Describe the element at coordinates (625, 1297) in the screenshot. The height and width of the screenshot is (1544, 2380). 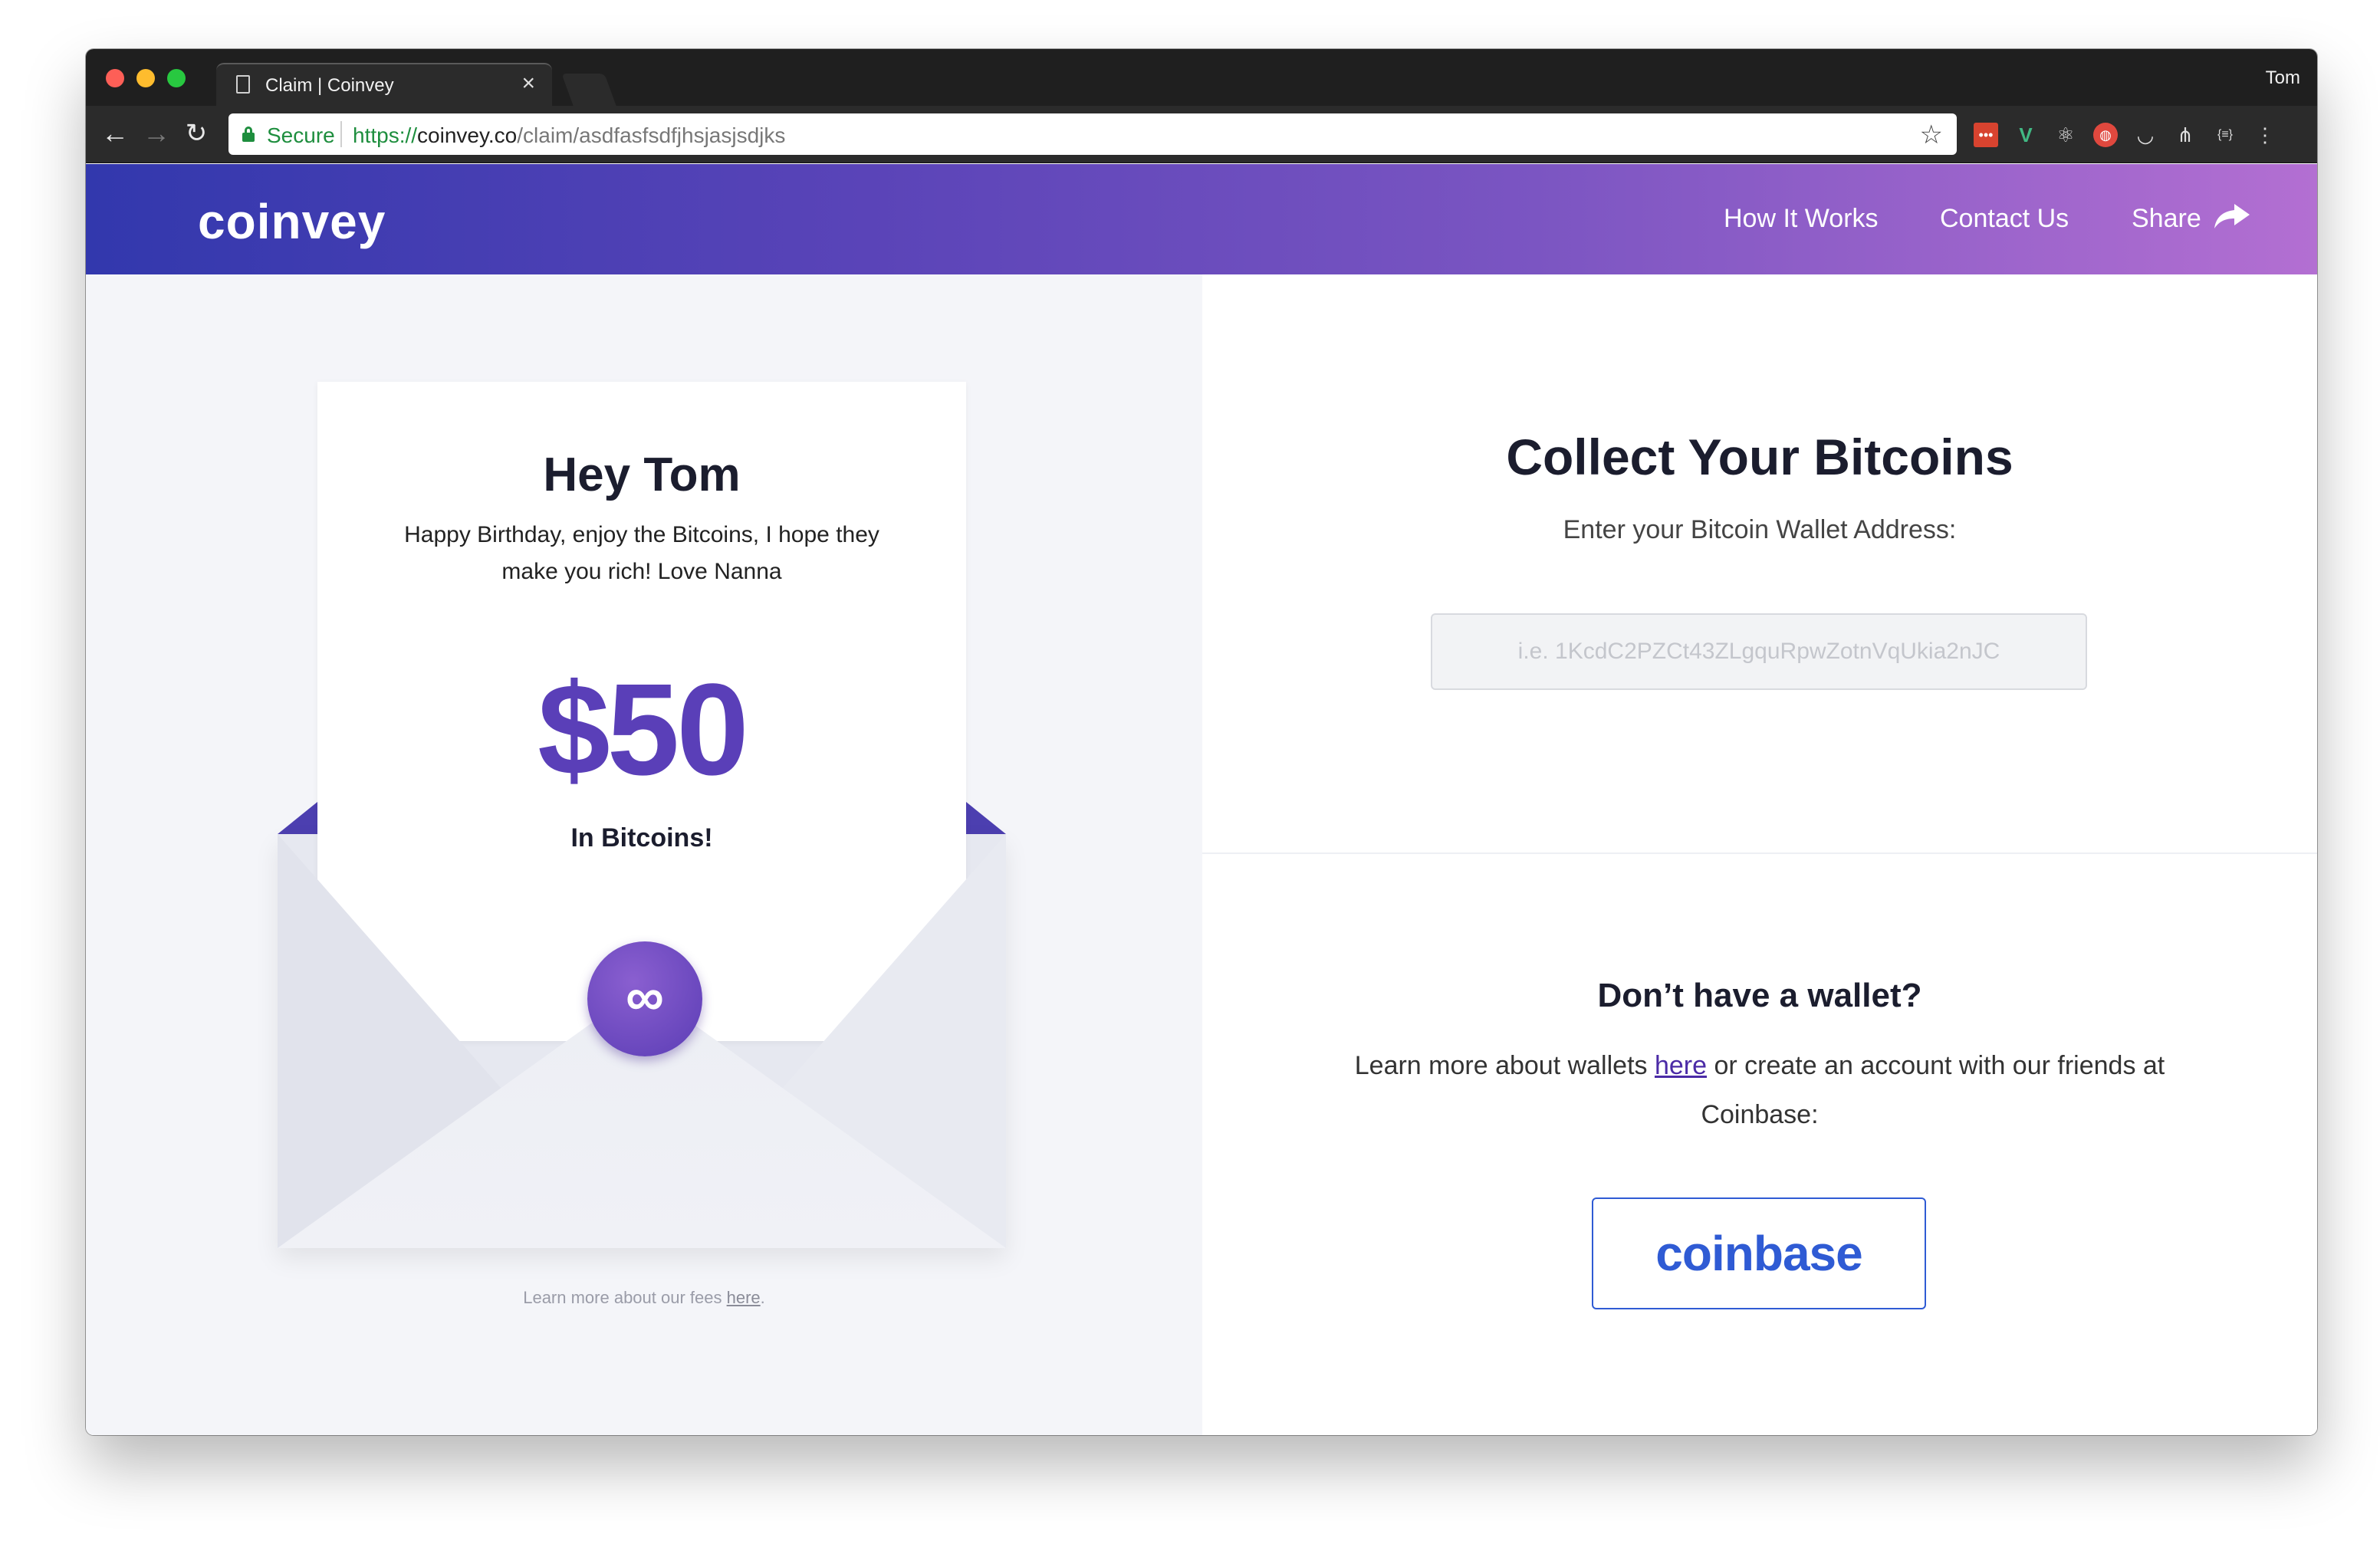
I see `fees-note-text: Learn more about our fees` at that location.